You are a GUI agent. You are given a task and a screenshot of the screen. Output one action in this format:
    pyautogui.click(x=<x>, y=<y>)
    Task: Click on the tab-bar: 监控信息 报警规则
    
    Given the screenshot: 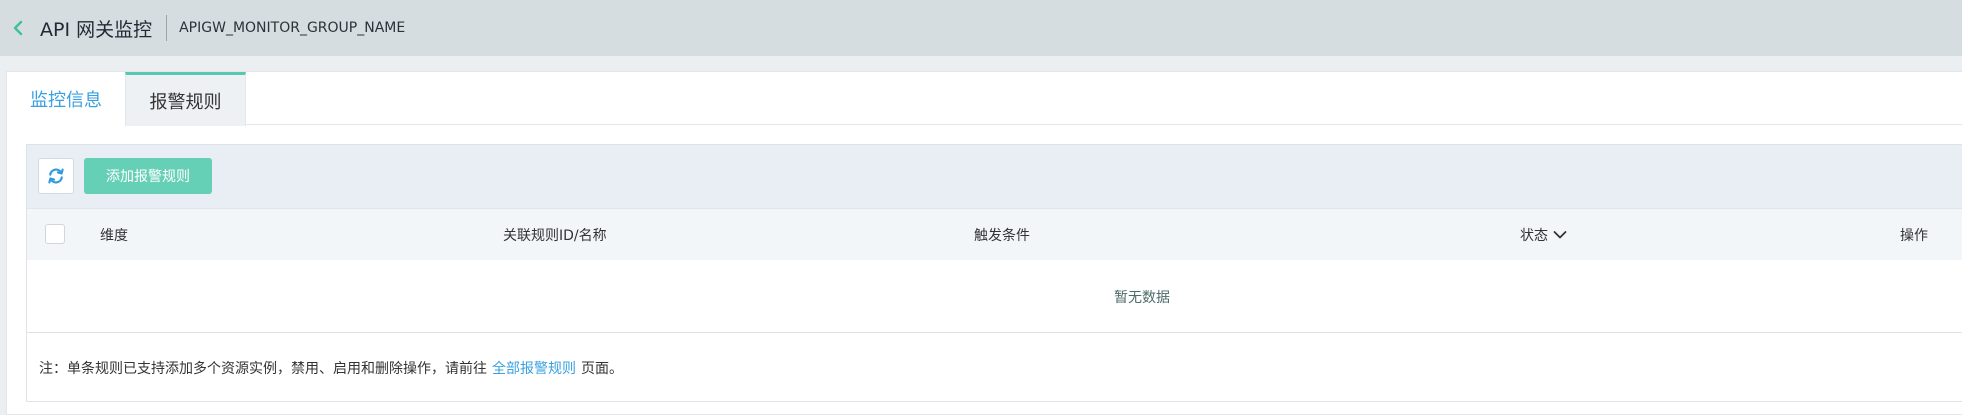 What is the action you would take?
    pyautogui.click(x=984, y=99)
    